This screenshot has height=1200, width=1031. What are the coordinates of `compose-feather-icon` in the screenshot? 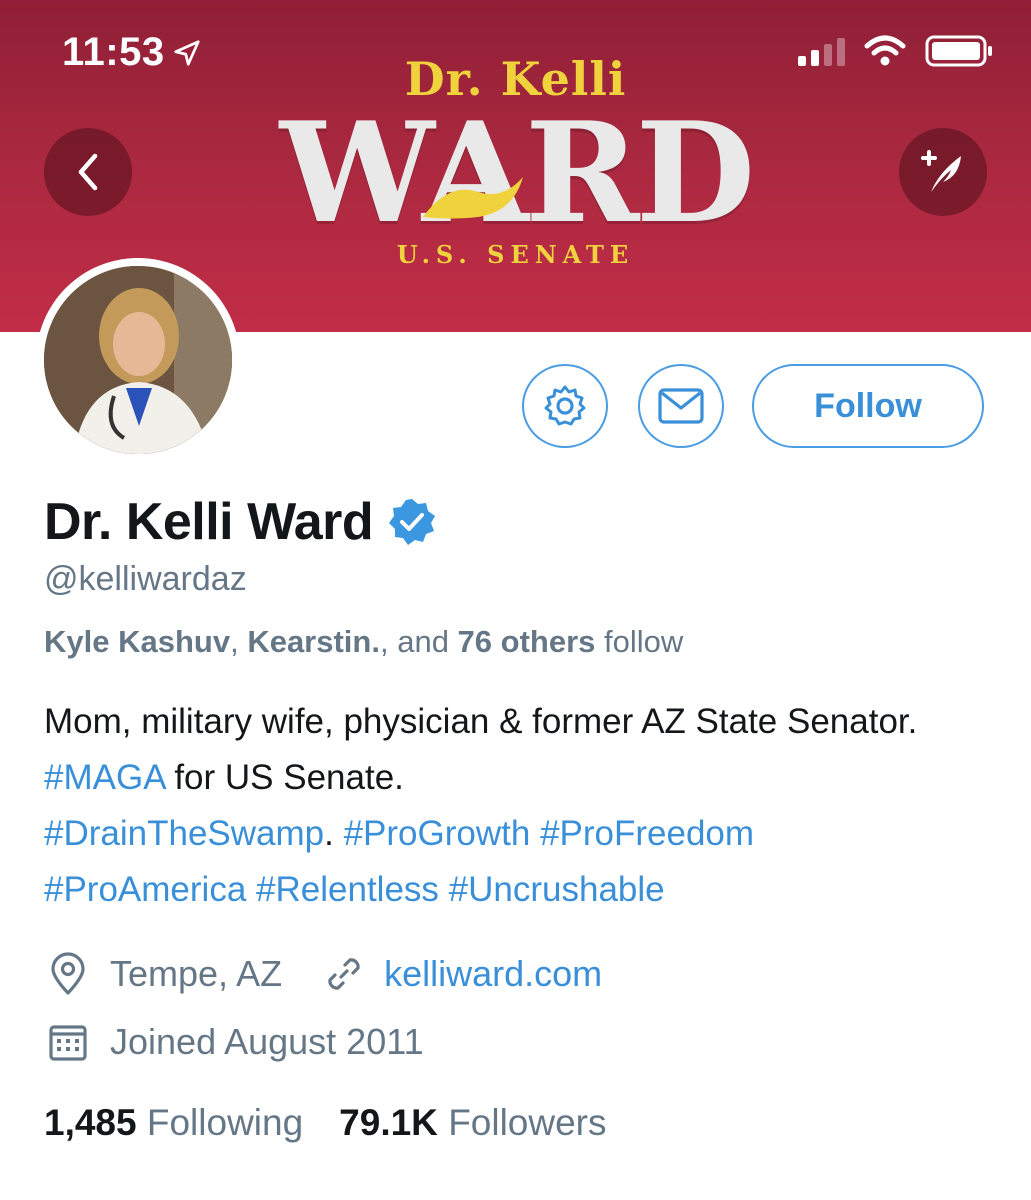 It's located at (941, 171).